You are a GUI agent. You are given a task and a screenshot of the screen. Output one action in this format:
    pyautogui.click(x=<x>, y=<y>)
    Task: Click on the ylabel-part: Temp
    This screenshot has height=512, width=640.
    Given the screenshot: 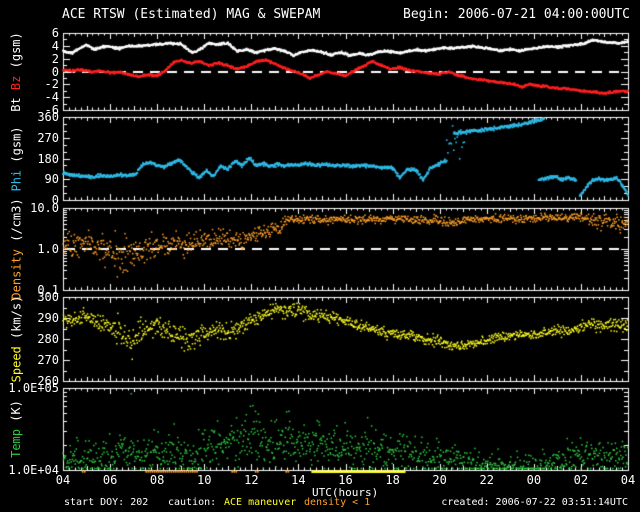 What is the action you would take?
    pyautogui.click(x=15, y=439)
    